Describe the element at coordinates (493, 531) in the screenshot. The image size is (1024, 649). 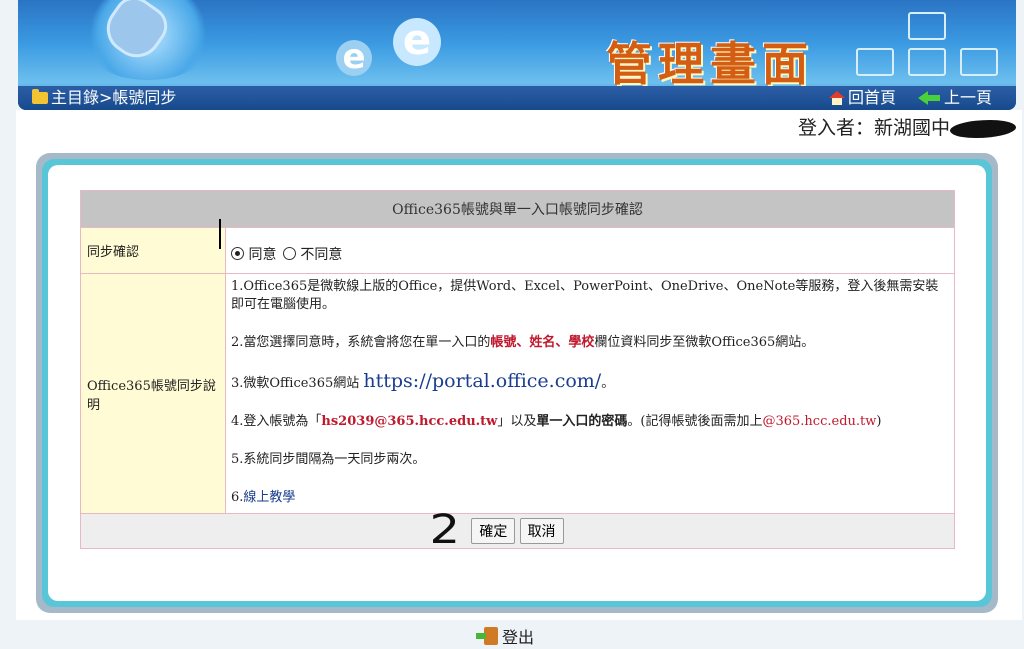
I see `ok-button: 確定` at that location.